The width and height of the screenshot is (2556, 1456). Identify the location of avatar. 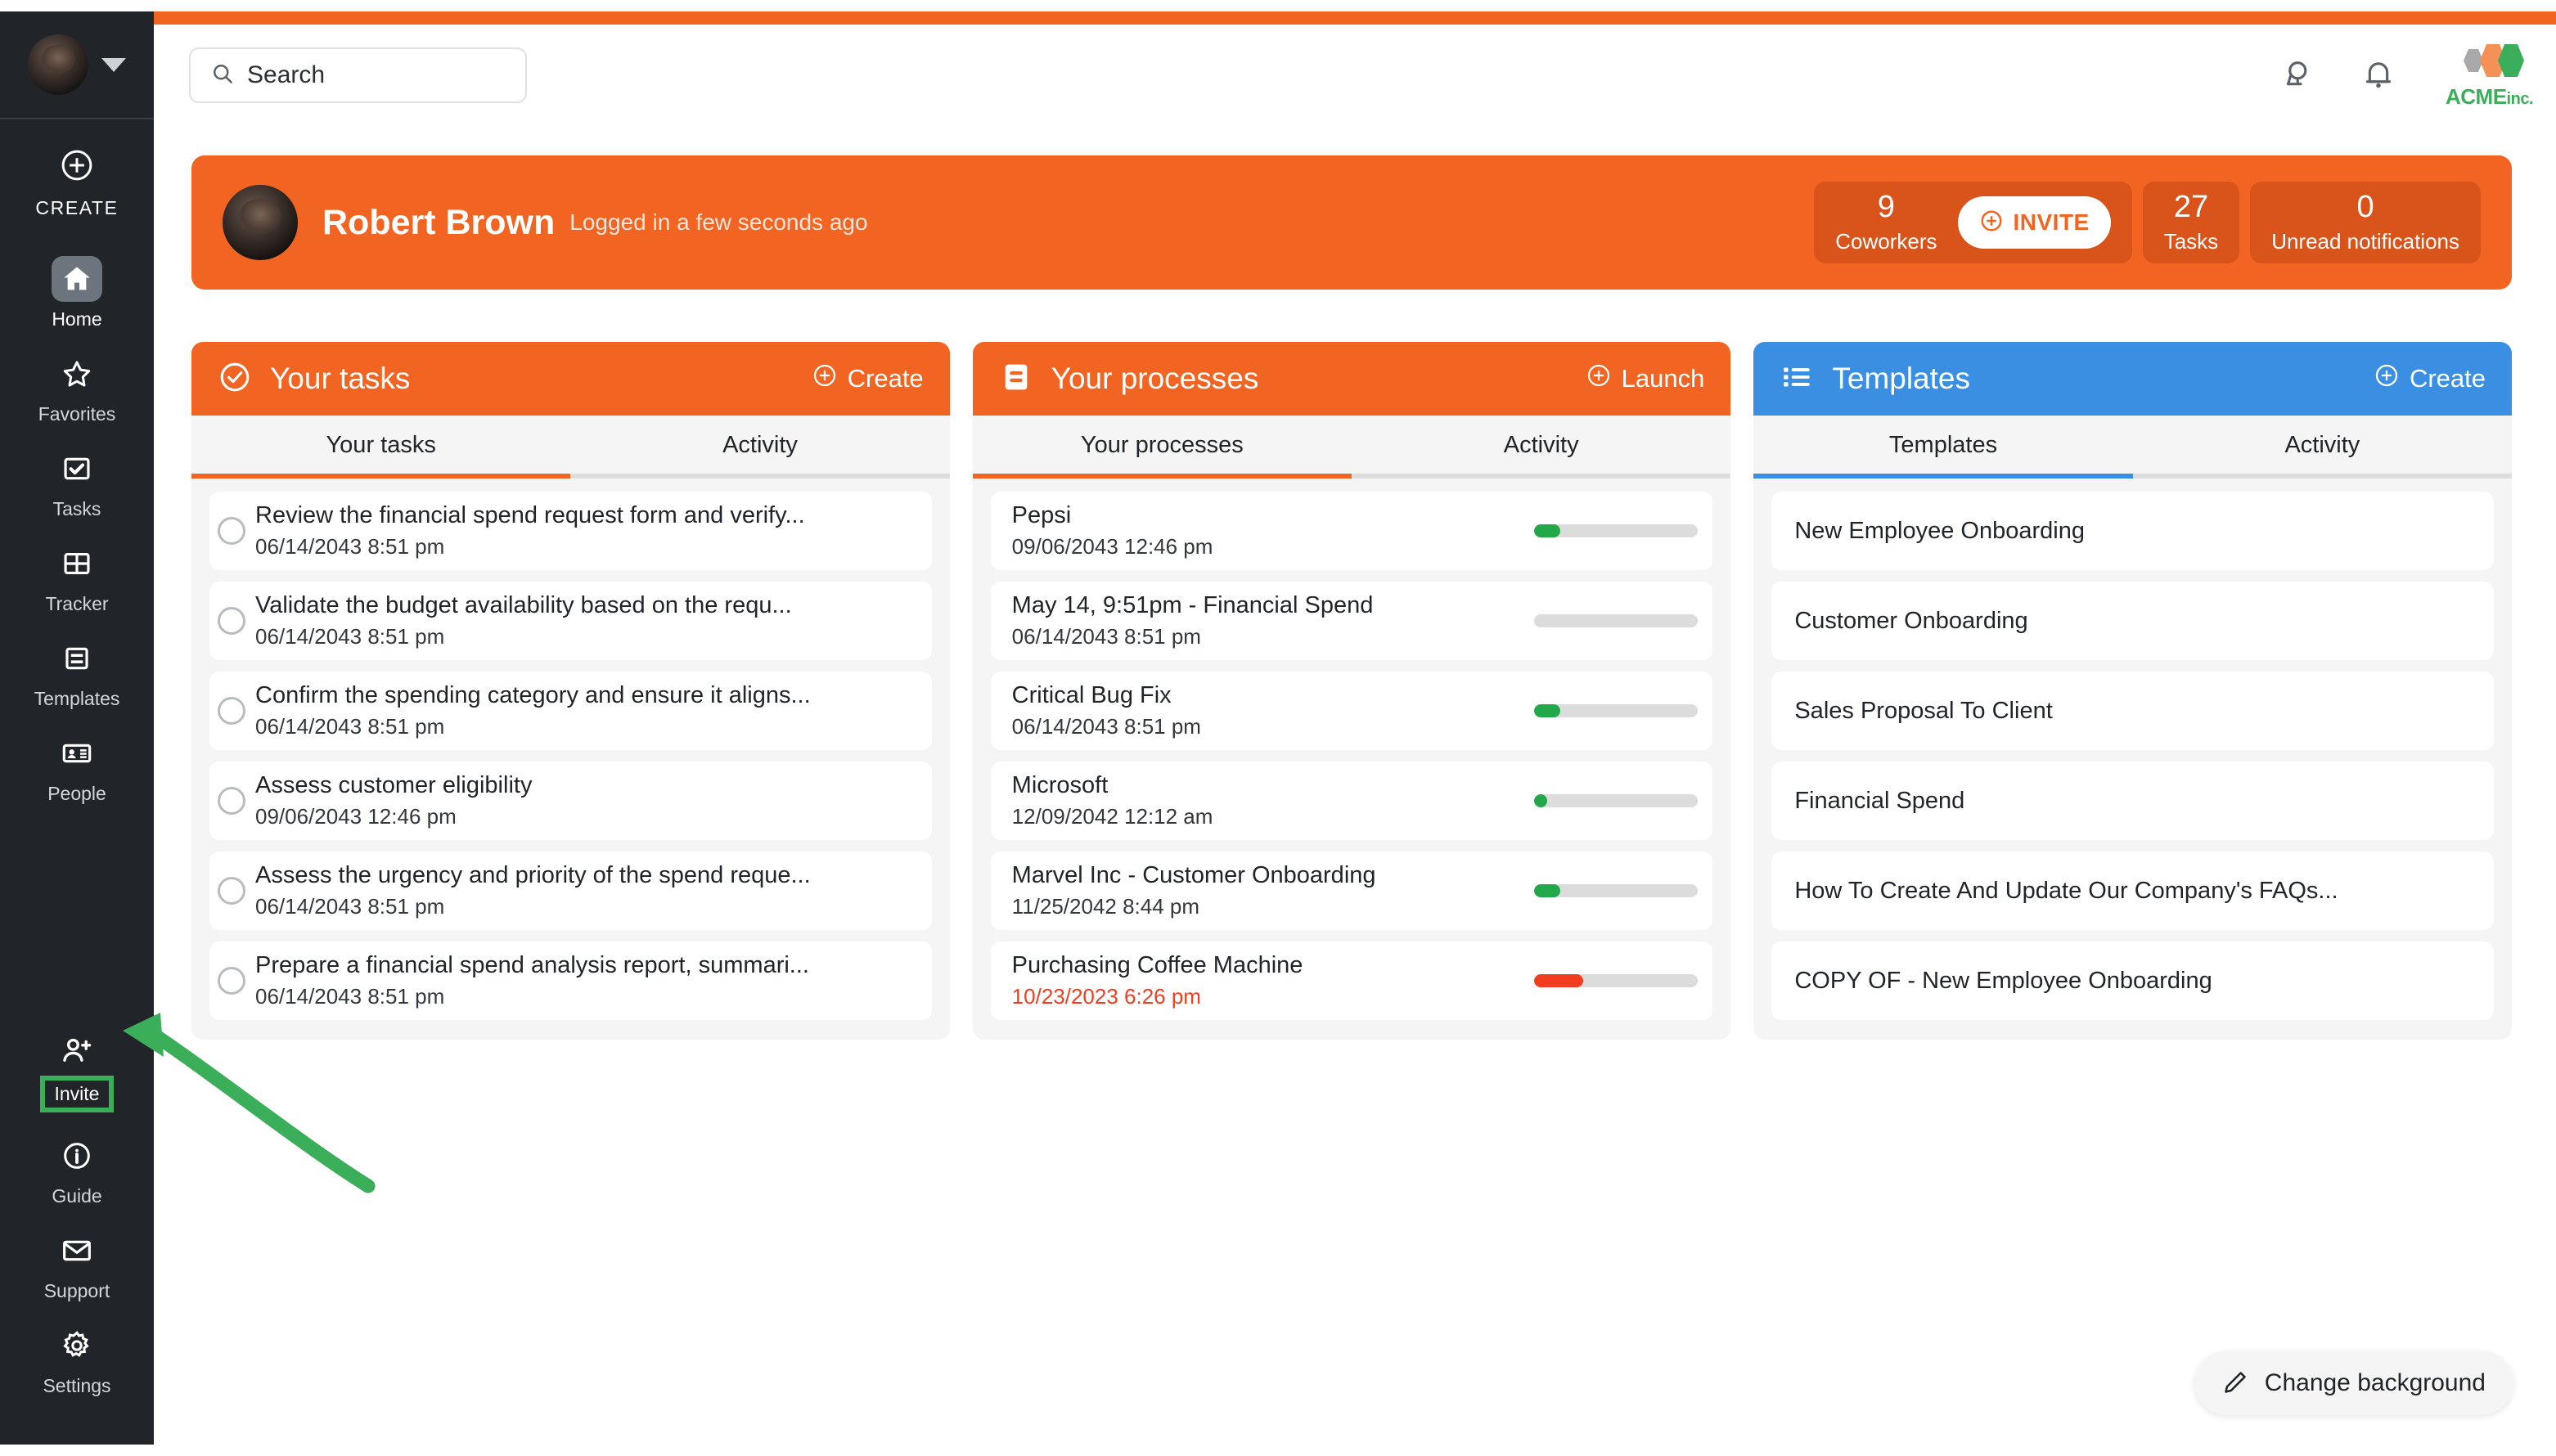
(58, 65).